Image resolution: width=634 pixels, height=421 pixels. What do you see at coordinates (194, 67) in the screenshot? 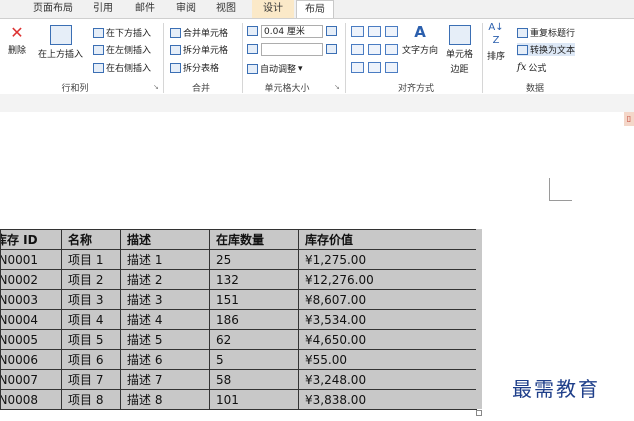
I see `split-table-button: 拆分表格` at bounding box center [194, 67].